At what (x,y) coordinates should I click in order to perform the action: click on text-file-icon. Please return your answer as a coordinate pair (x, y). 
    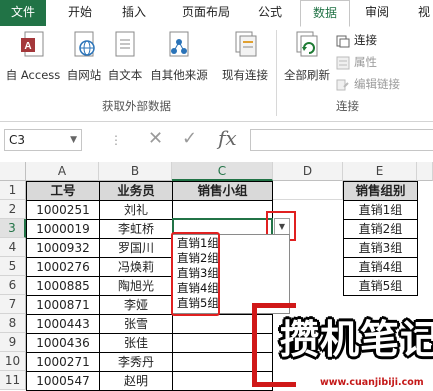
    Looking at the image, I should click on (125, 44).